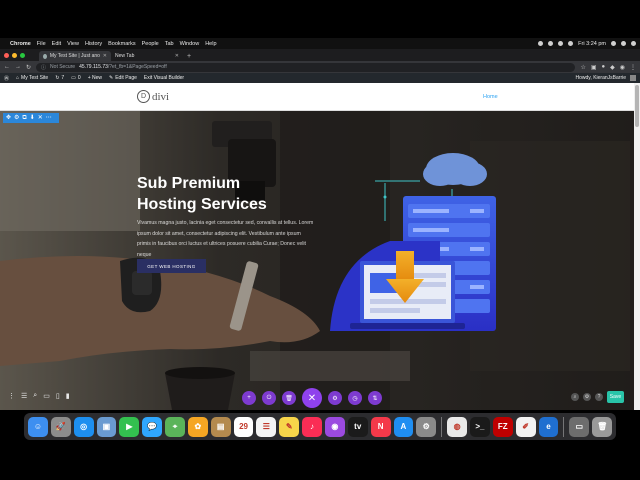  Describe the element at coordinates (20, 44) in the screenshot. I see `menu-app-name: Chrome` at that location.